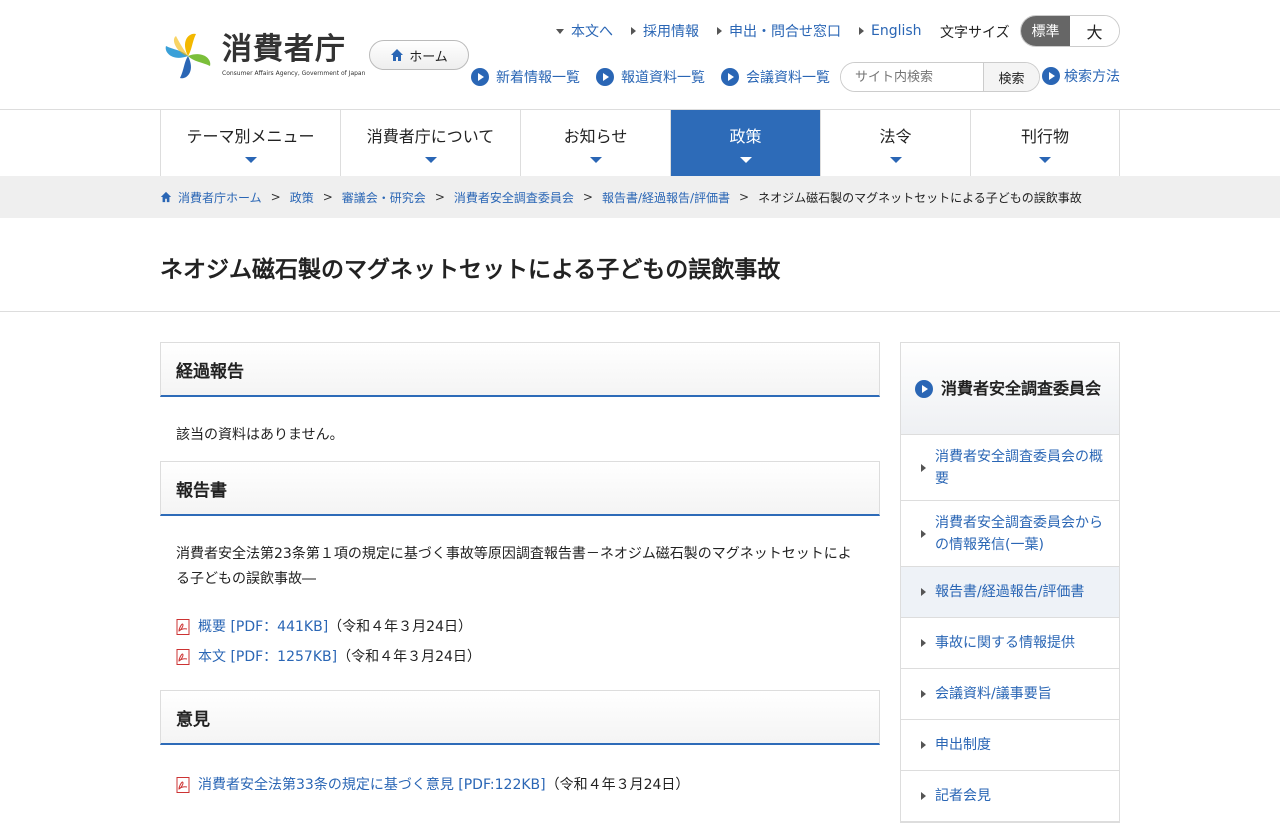  What do you see at coordinates (520, 627) in the screenshot?
I see `list-item: 概要 [PDF：441KB] （令和４年３月24日）` at bounding box center [520, 627].